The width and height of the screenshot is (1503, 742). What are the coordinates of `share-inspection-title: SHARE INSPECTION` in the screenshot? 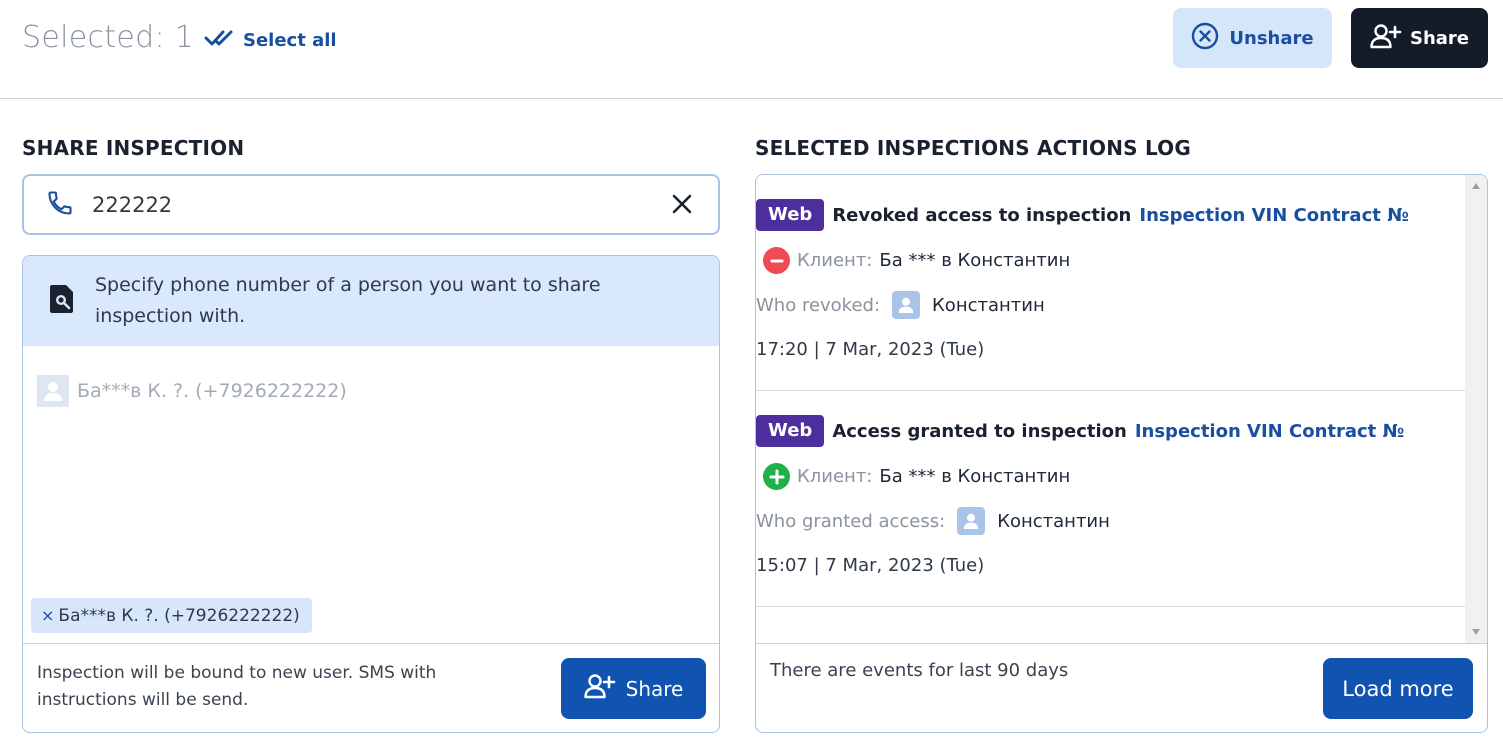 It's located at (133, 148).